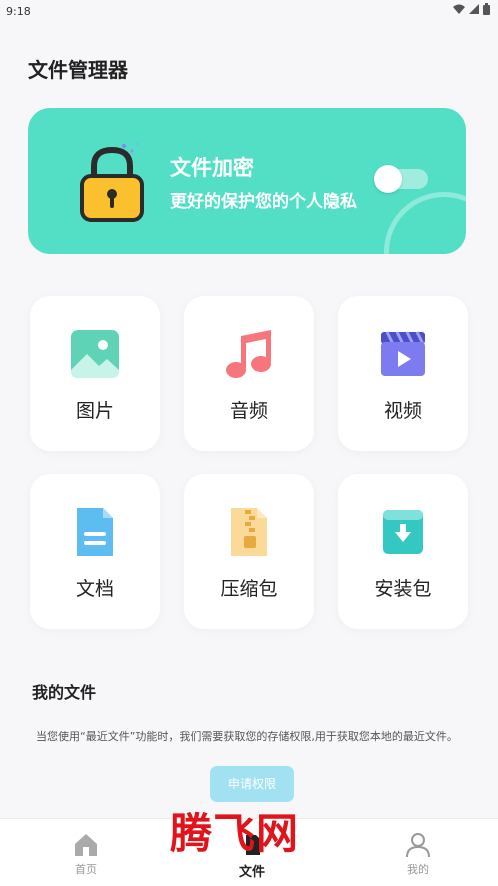 The width and height of the screenshot is (498, 886). Describe the element at coordinates (248, 354) in the screenshot. I see `music-icon` at that location.